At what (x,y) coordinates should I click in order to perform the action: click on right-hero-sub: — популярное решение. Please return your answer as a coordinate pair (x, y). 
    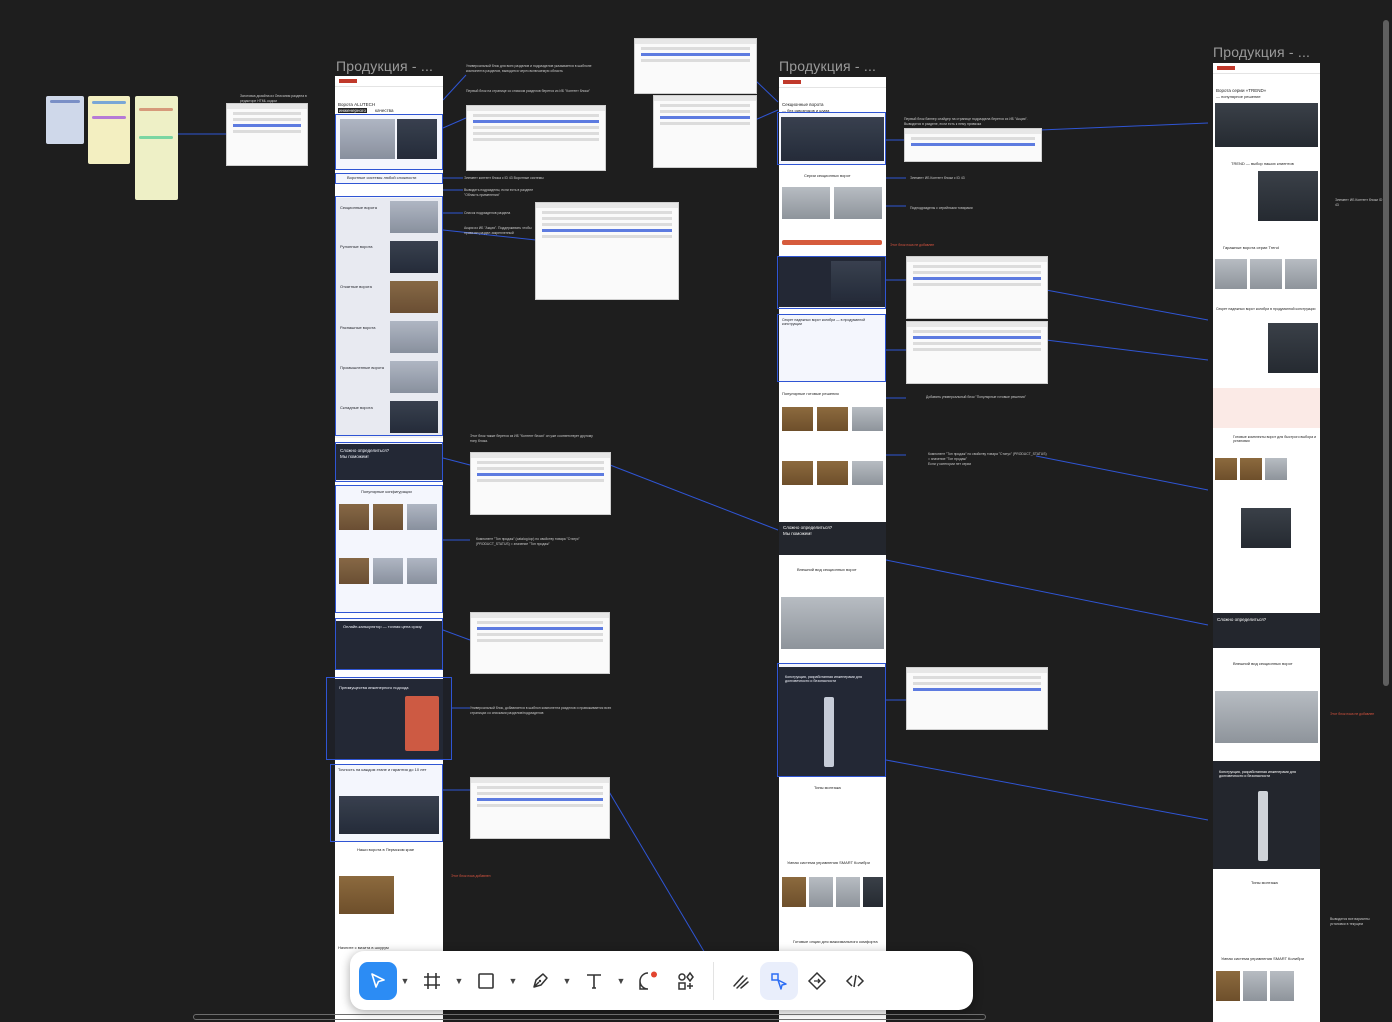
    Looking at the image, I should click on (1238, 96).